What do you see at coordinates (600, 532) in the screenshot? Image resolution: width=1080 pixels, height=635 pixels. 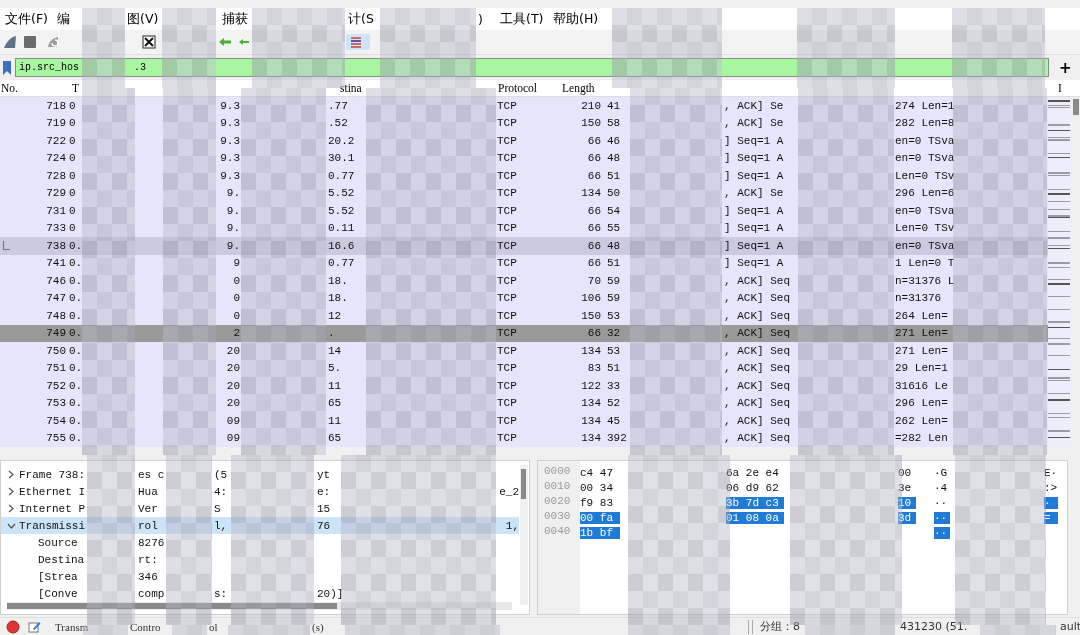 I see `hex-byte: 1b bf` at bounding box center [600, 532].